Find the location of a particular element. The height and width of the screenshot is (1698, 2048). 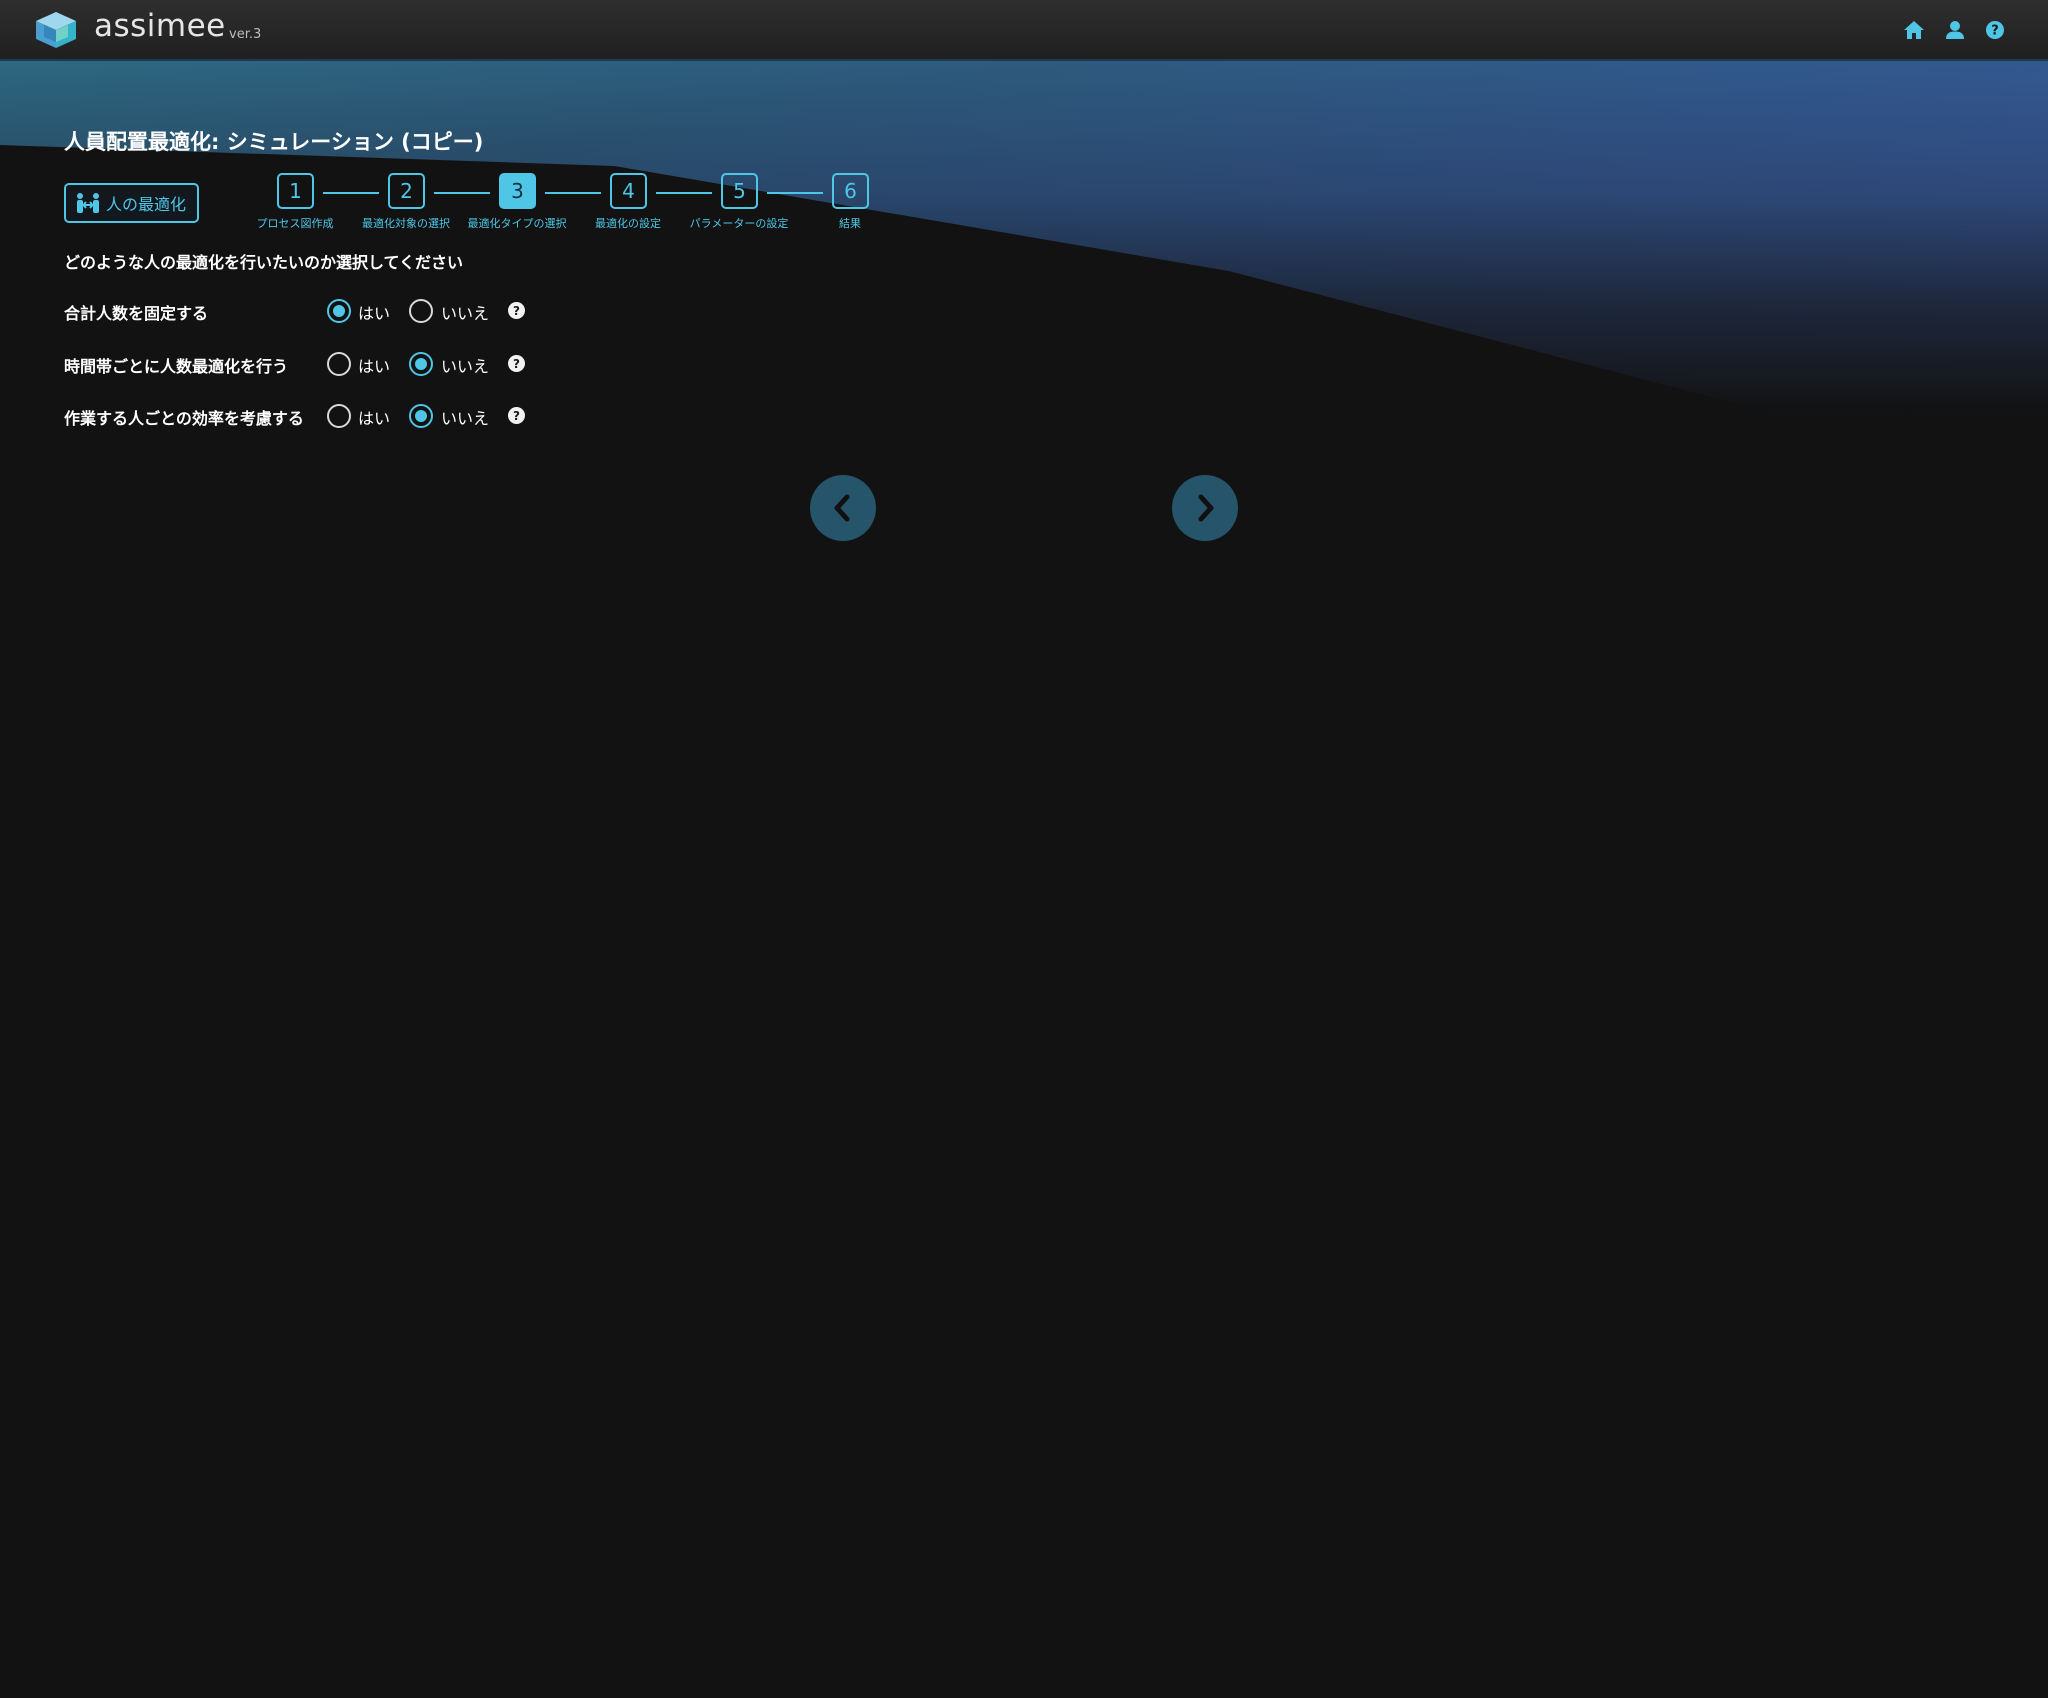

question-2-no-label: いいえ is located at coordinates (465, 365).